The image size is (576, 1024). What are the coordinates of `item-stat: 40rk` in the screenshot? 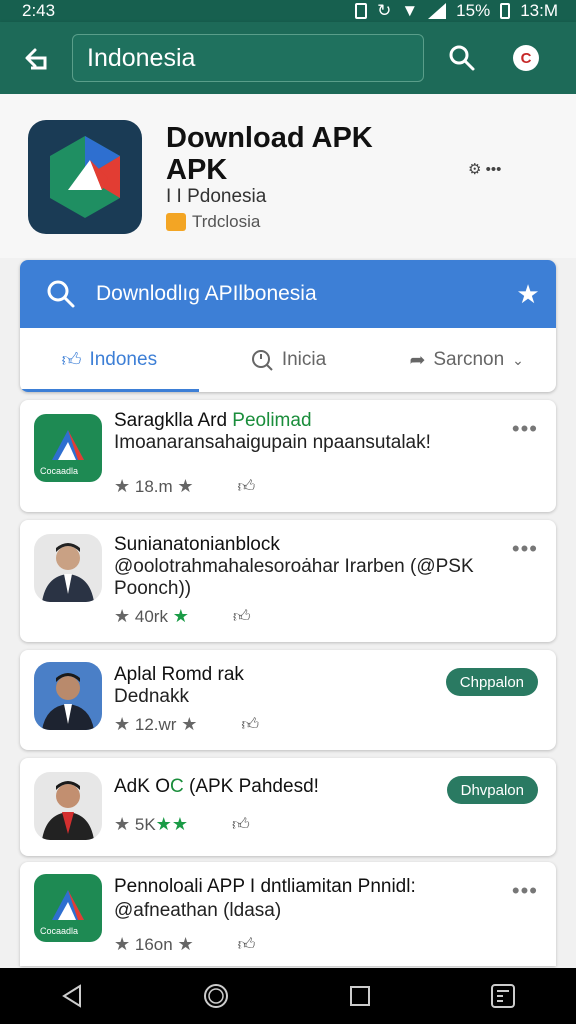 It's located at (151, 616).